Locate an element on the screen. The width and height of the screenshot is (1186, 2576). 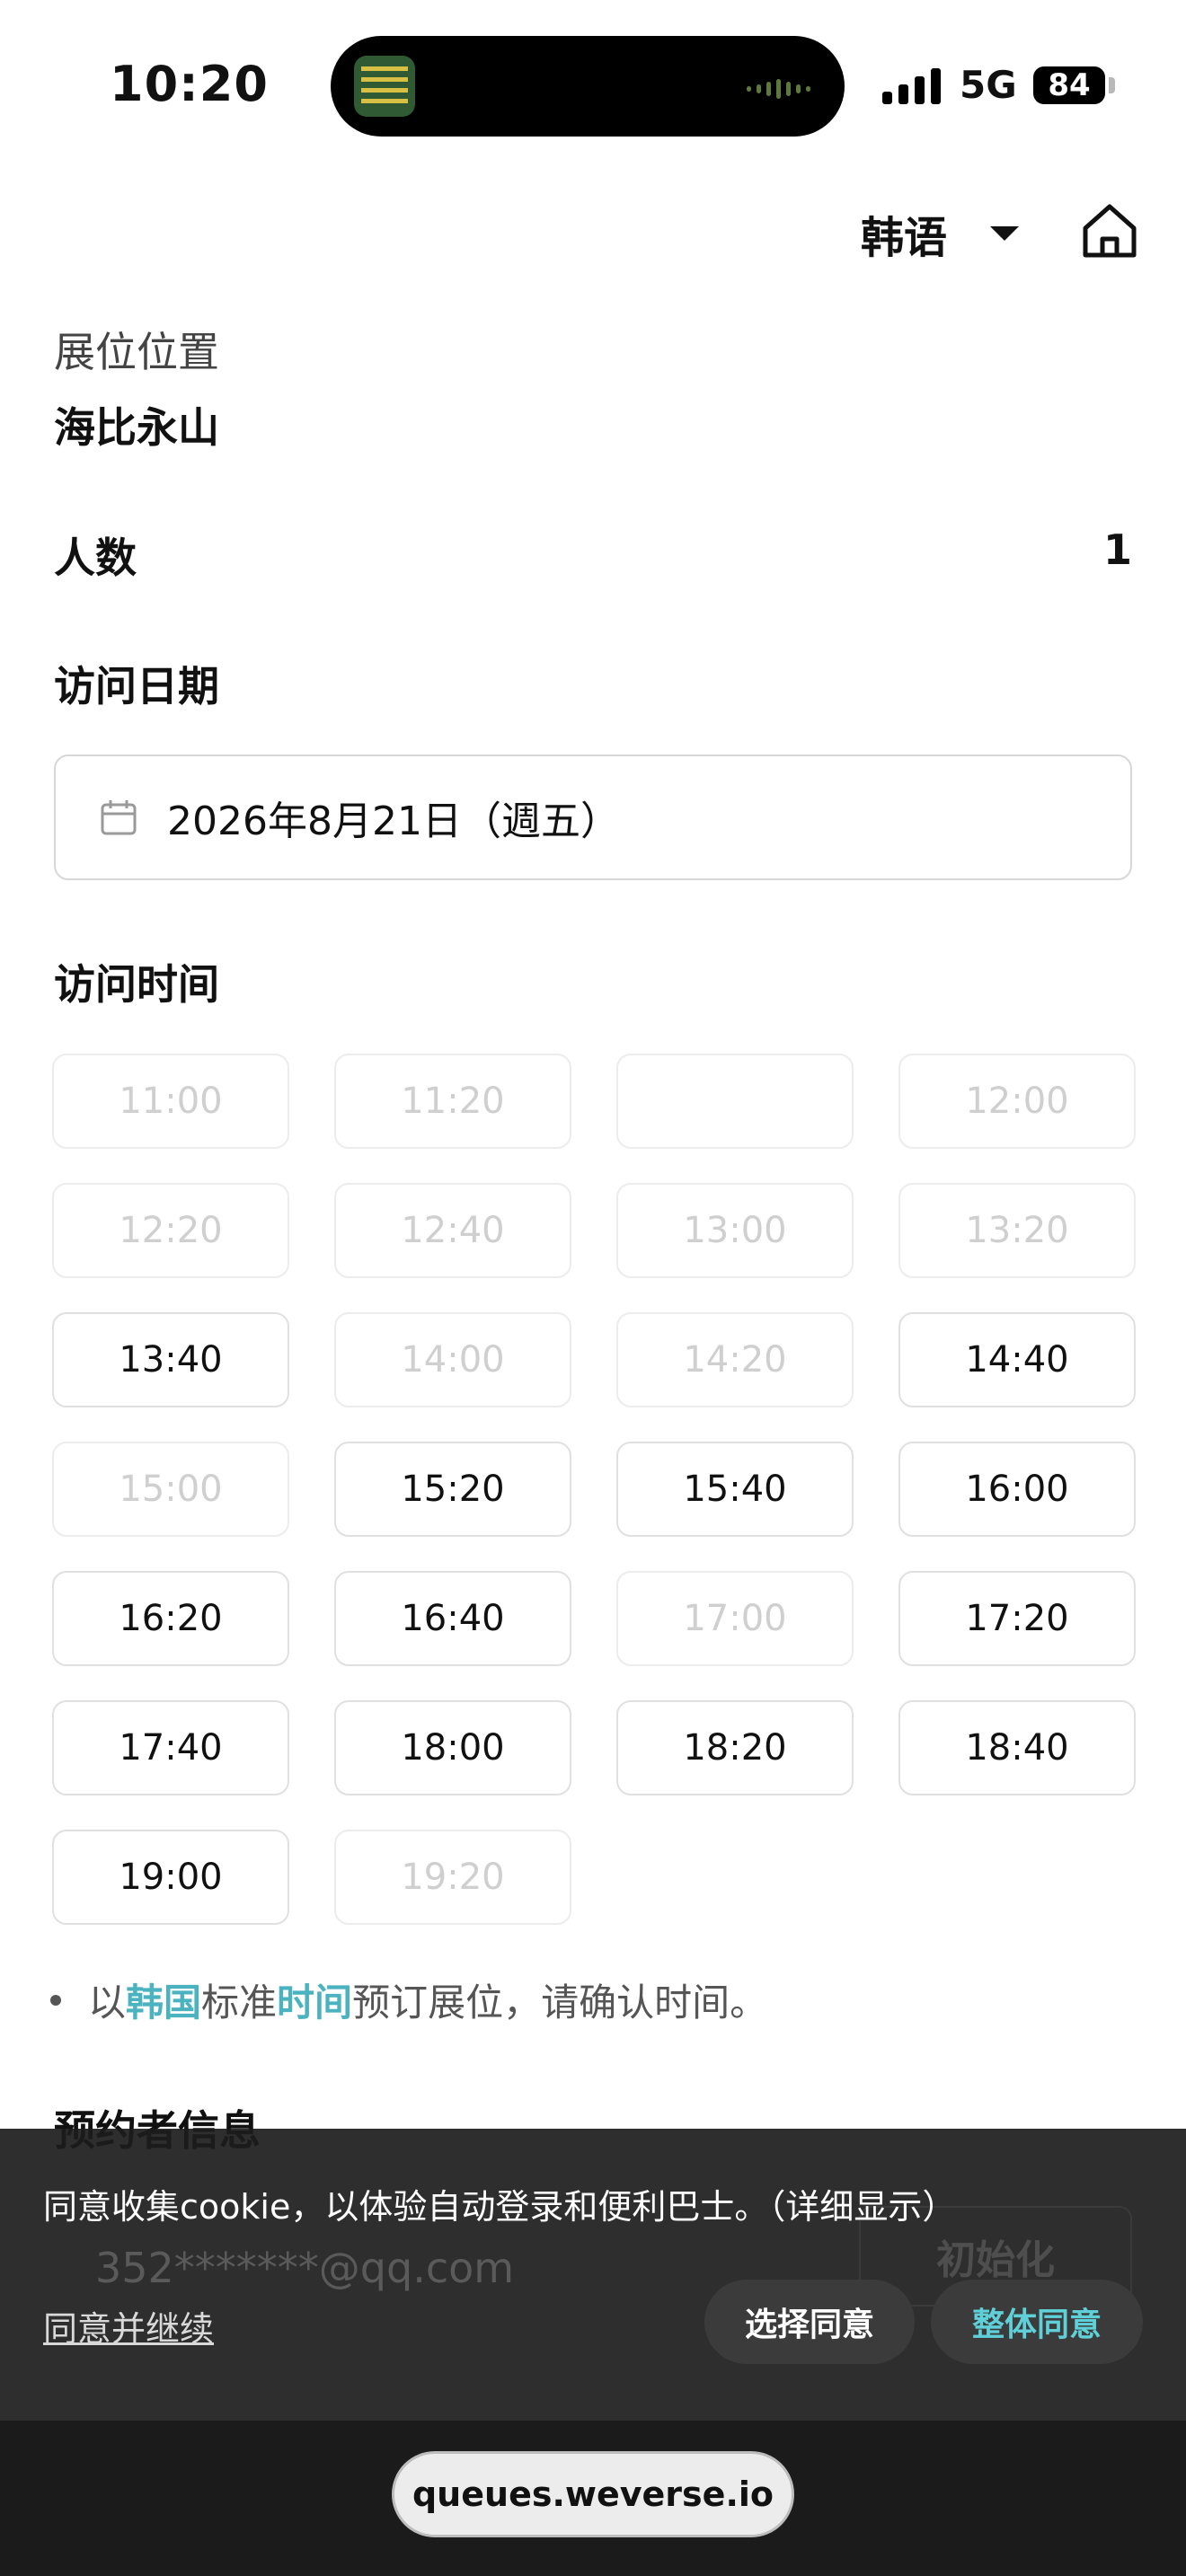
time-slot-button: 11:00 is located at coordinates (170, 1101).